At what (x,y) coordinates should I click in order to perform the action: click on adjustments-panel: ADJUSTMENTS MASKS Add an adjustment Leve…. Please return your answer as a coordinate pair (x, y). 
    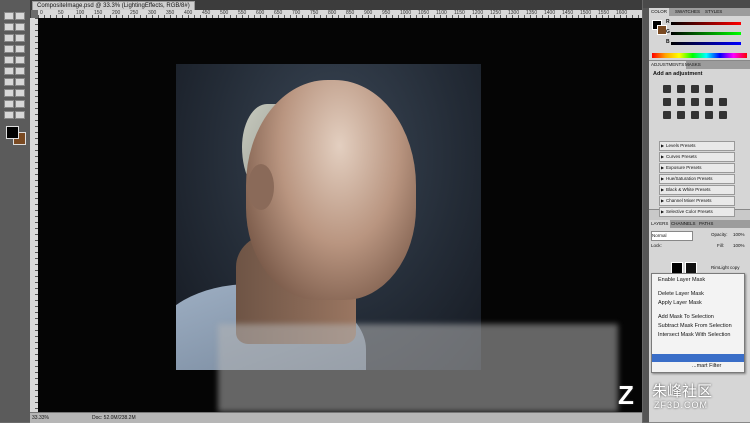
    Looking at the image, I should click on (699, 139).